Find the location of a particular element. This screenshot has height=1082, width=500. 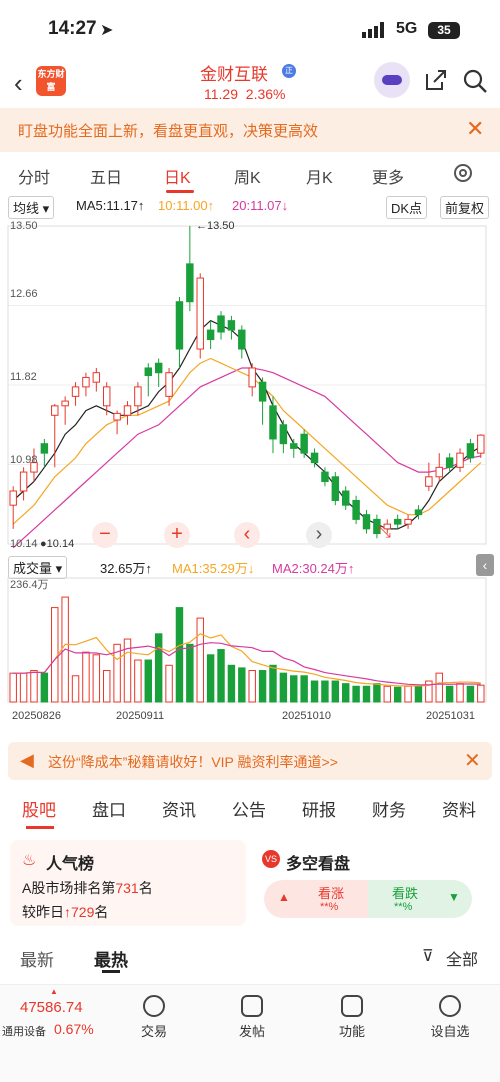

feed-hot: 最热 is located at coordinates (111, 958).